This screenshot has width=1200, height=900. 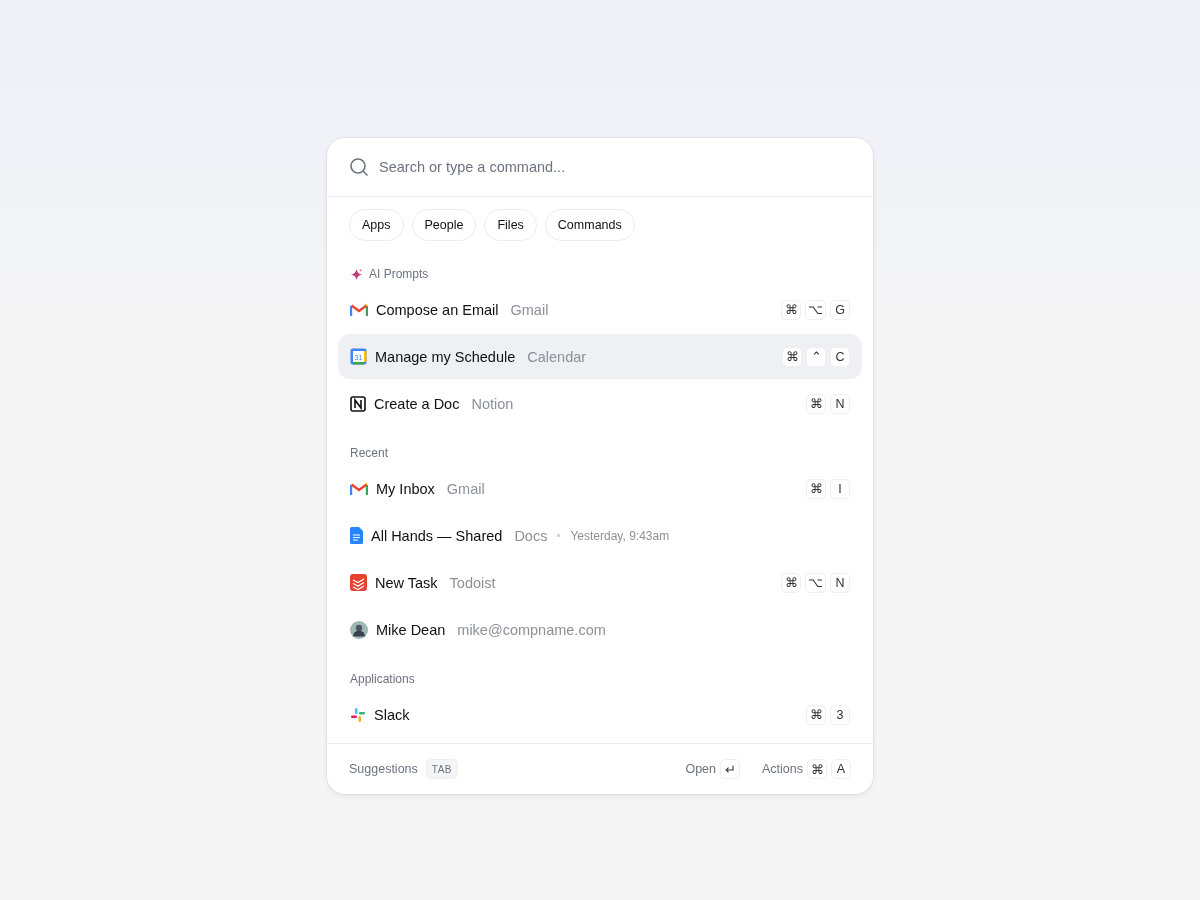 I want to click on item-source: Todoist, so click(x=472, y=582).